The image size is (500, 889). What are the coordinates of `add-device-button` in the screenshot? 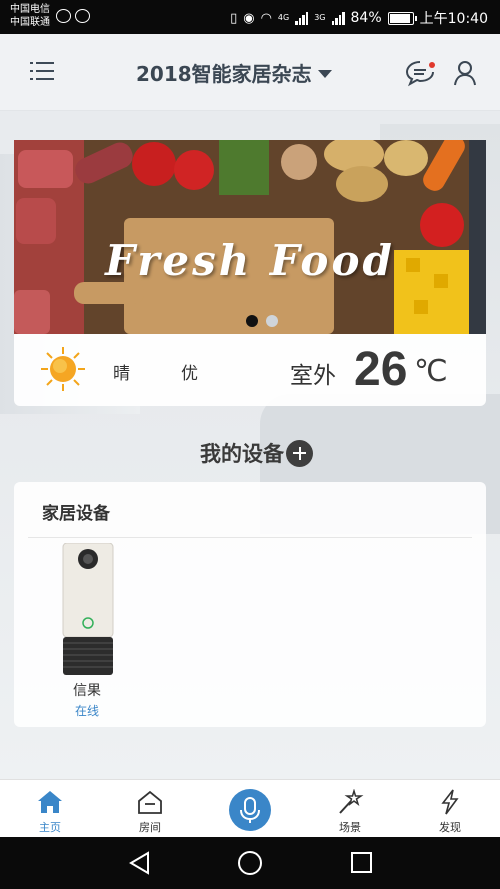 It's located at (299, 453).